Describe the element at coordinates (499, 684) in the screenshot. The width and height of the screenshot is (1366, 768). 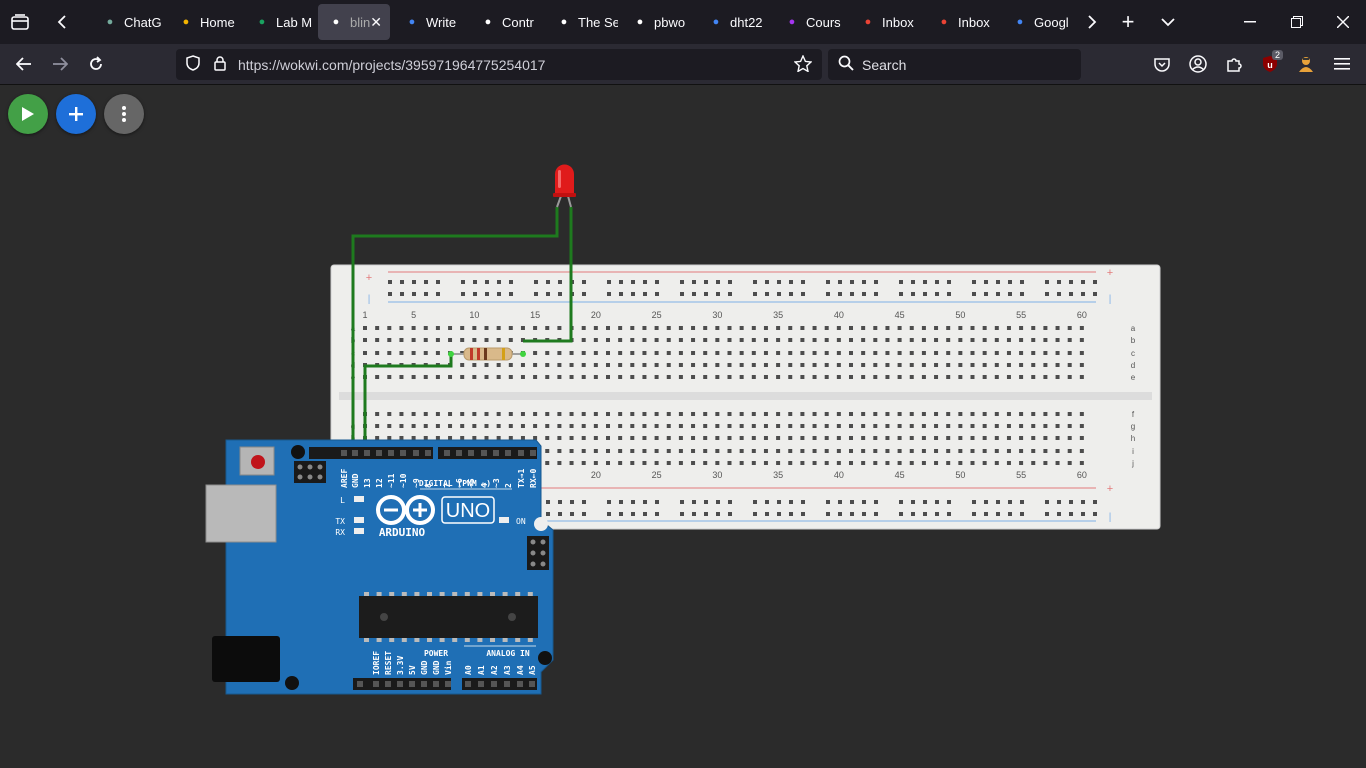
I see `analog-header` at that location.